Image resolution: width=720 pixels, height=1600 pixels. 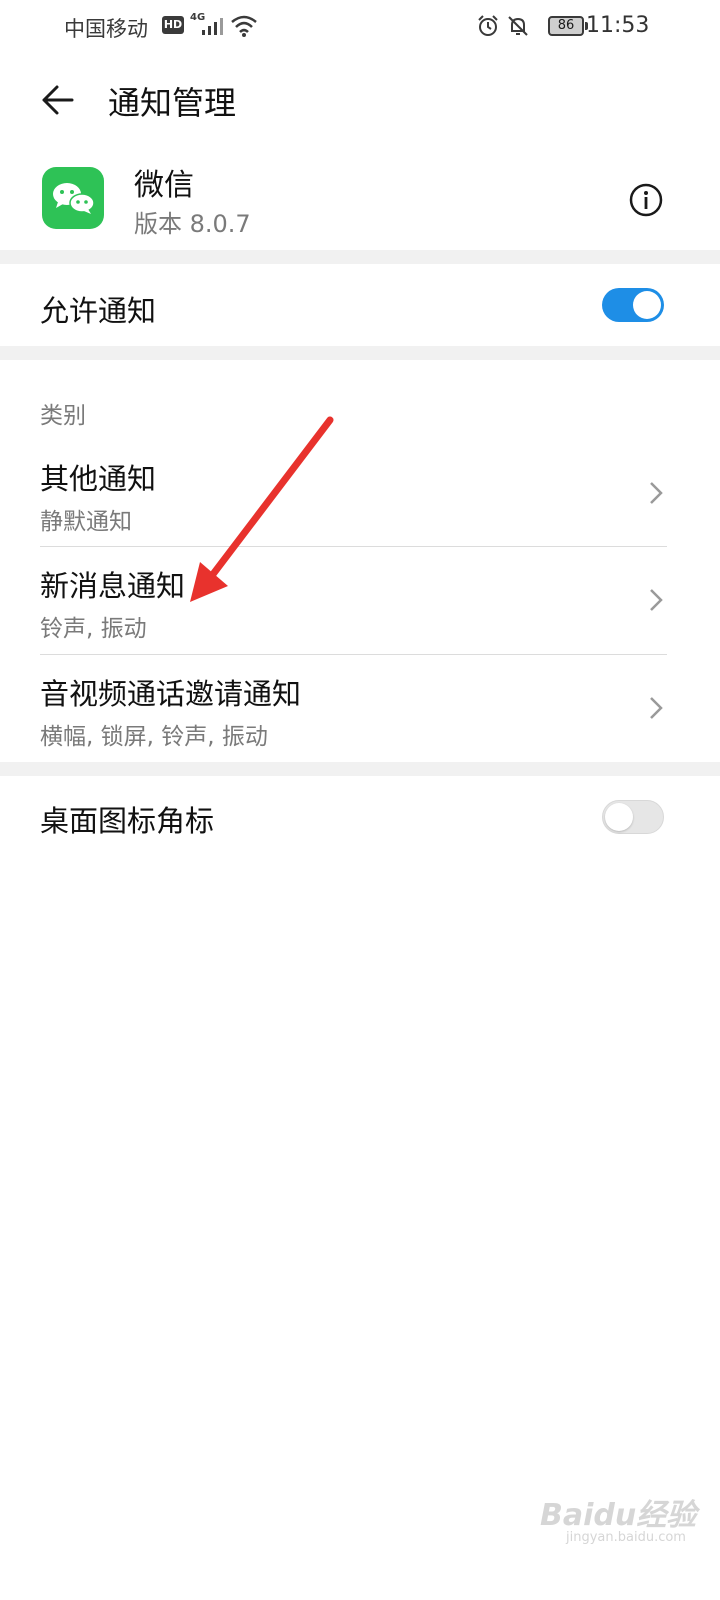 What do you see at coordinates (626, 1537) in the screenshot?
I see `watermark-url: jingyan.baidu.com` at bounding box center [626, 1537].